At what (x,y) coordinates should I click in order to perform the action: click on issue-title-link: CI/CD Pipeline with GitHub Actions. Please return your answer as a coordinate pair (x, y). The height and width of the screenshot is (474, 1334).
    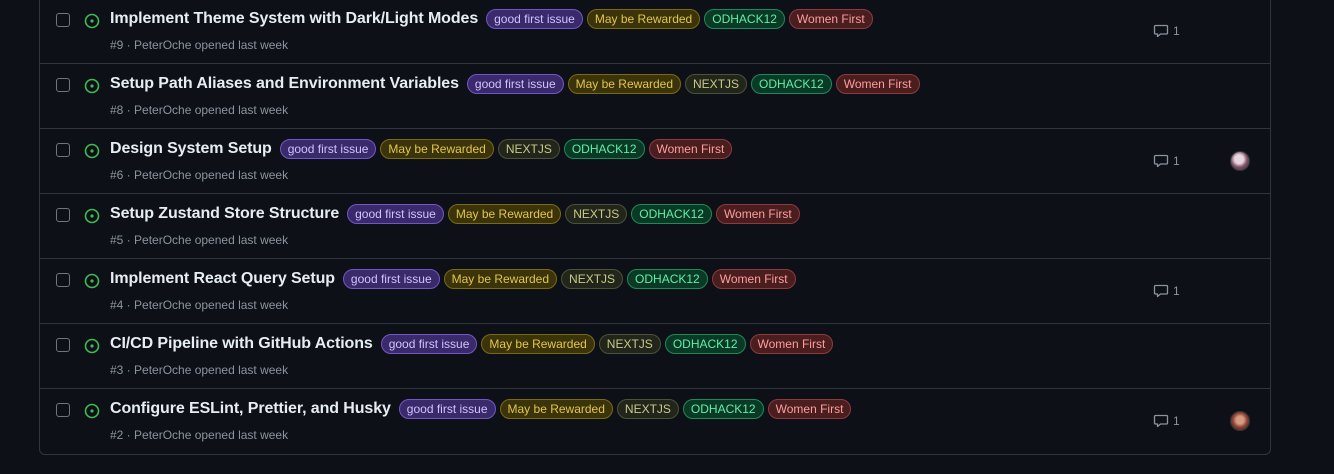
    Looking at the image, I should click on (241, 344).